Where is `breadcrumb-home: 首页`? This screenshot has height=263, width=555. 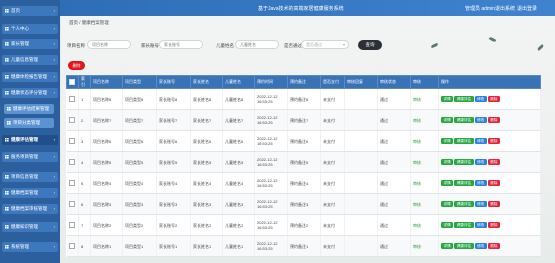
breadcrumb-home: 首页 is located at coordinates (73, 22).